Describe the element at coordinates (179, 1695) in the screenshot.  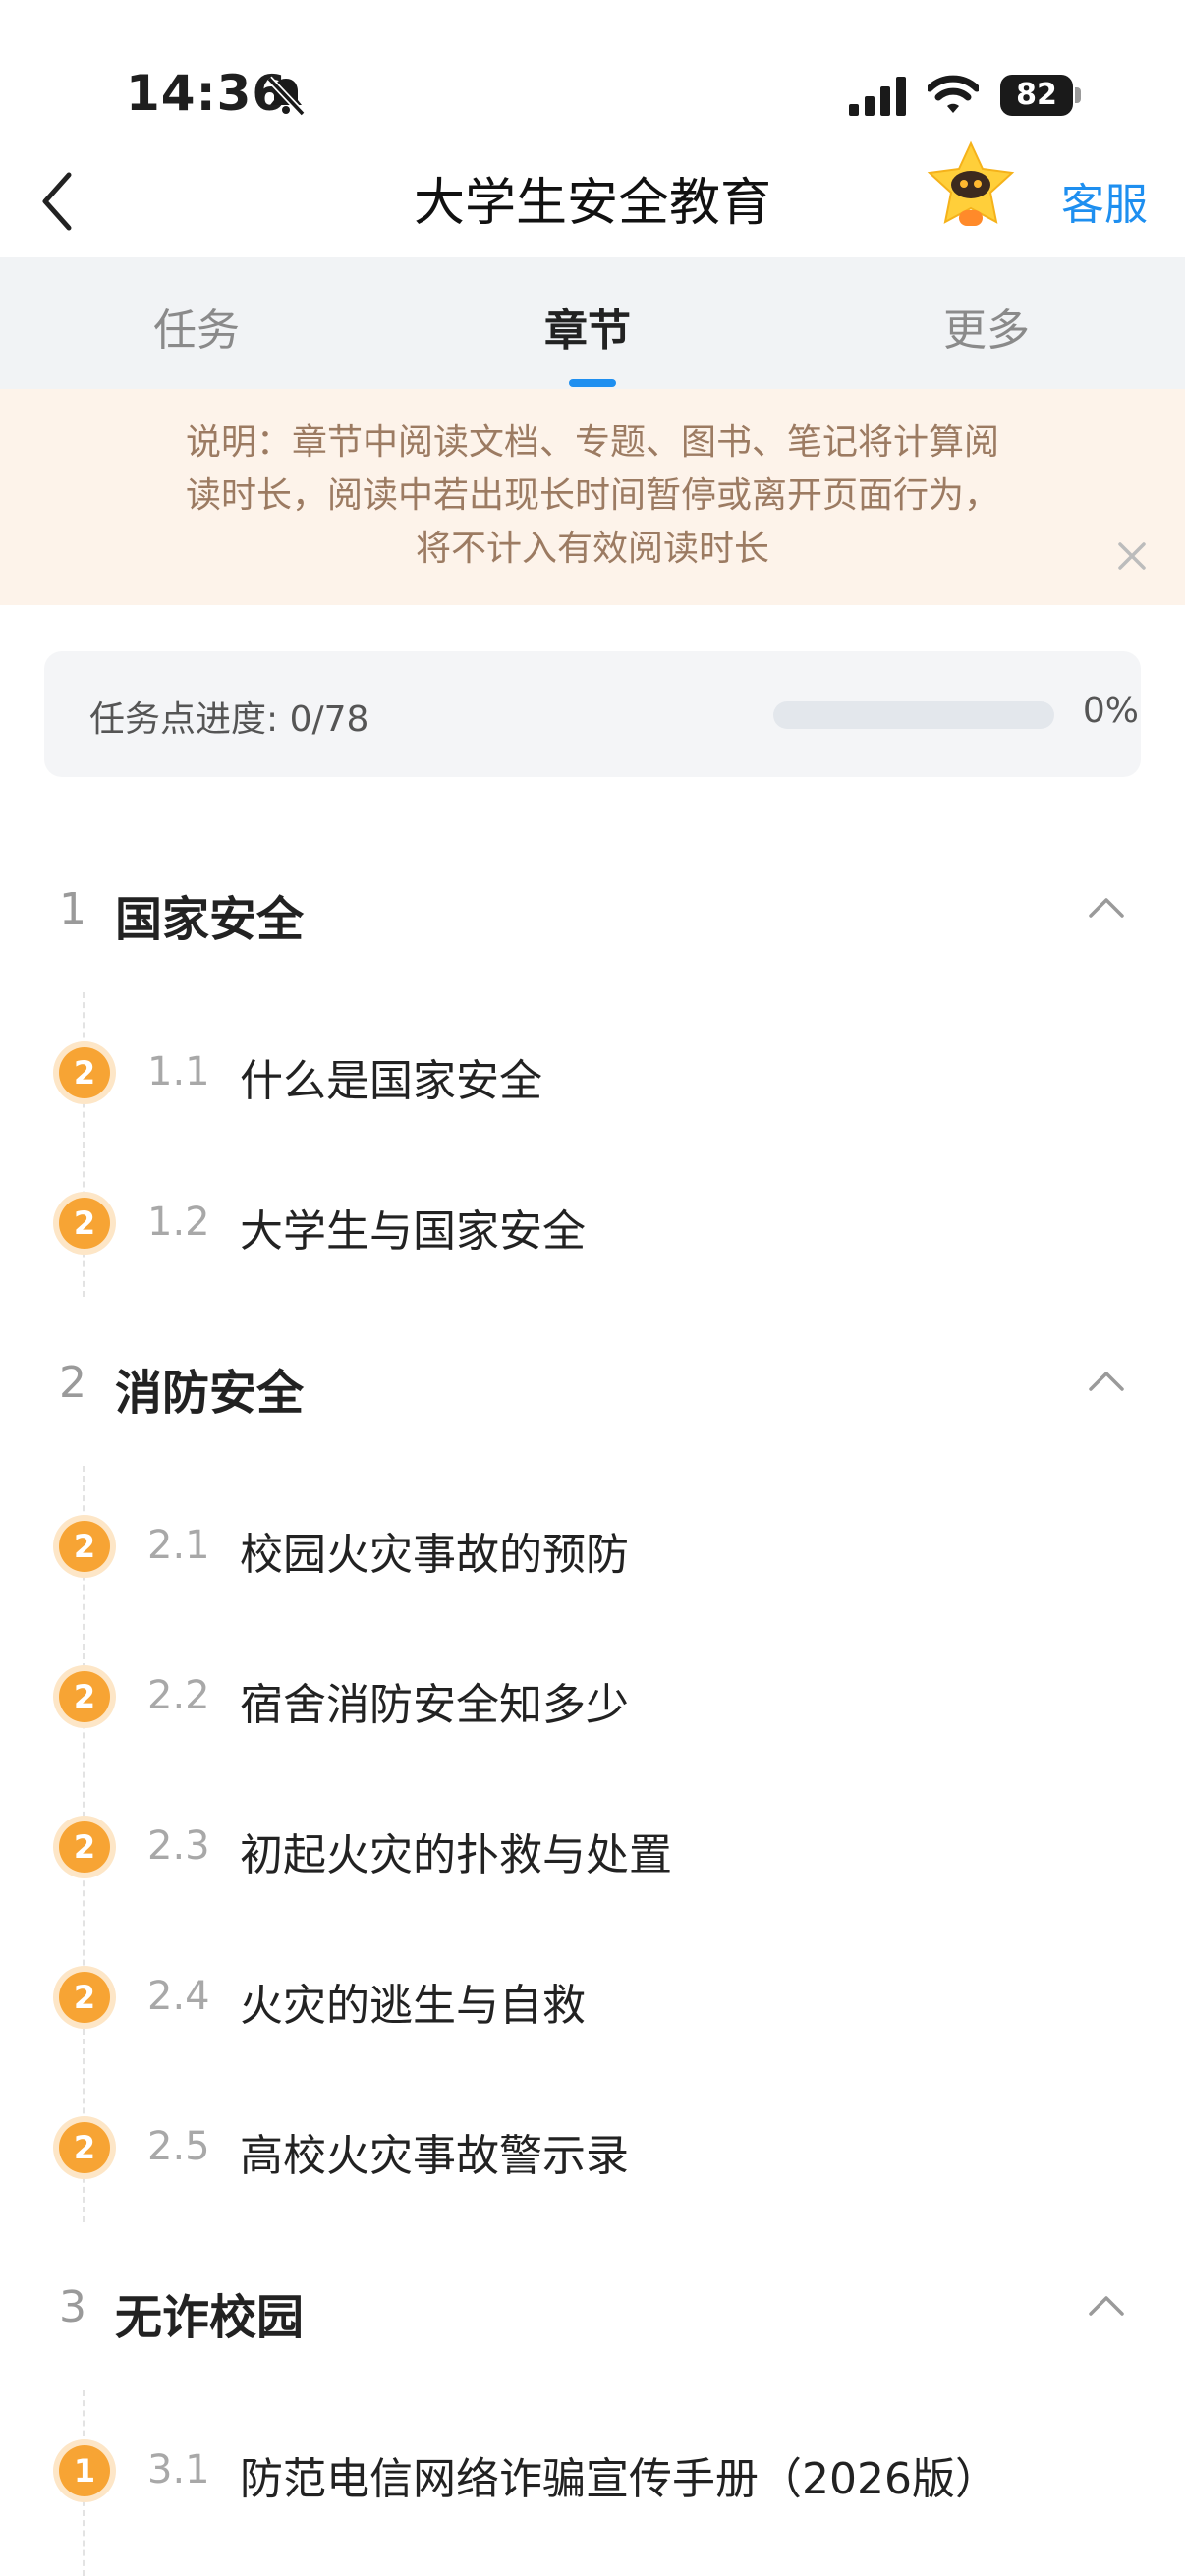
I see `section-number: 2.2` at that location.